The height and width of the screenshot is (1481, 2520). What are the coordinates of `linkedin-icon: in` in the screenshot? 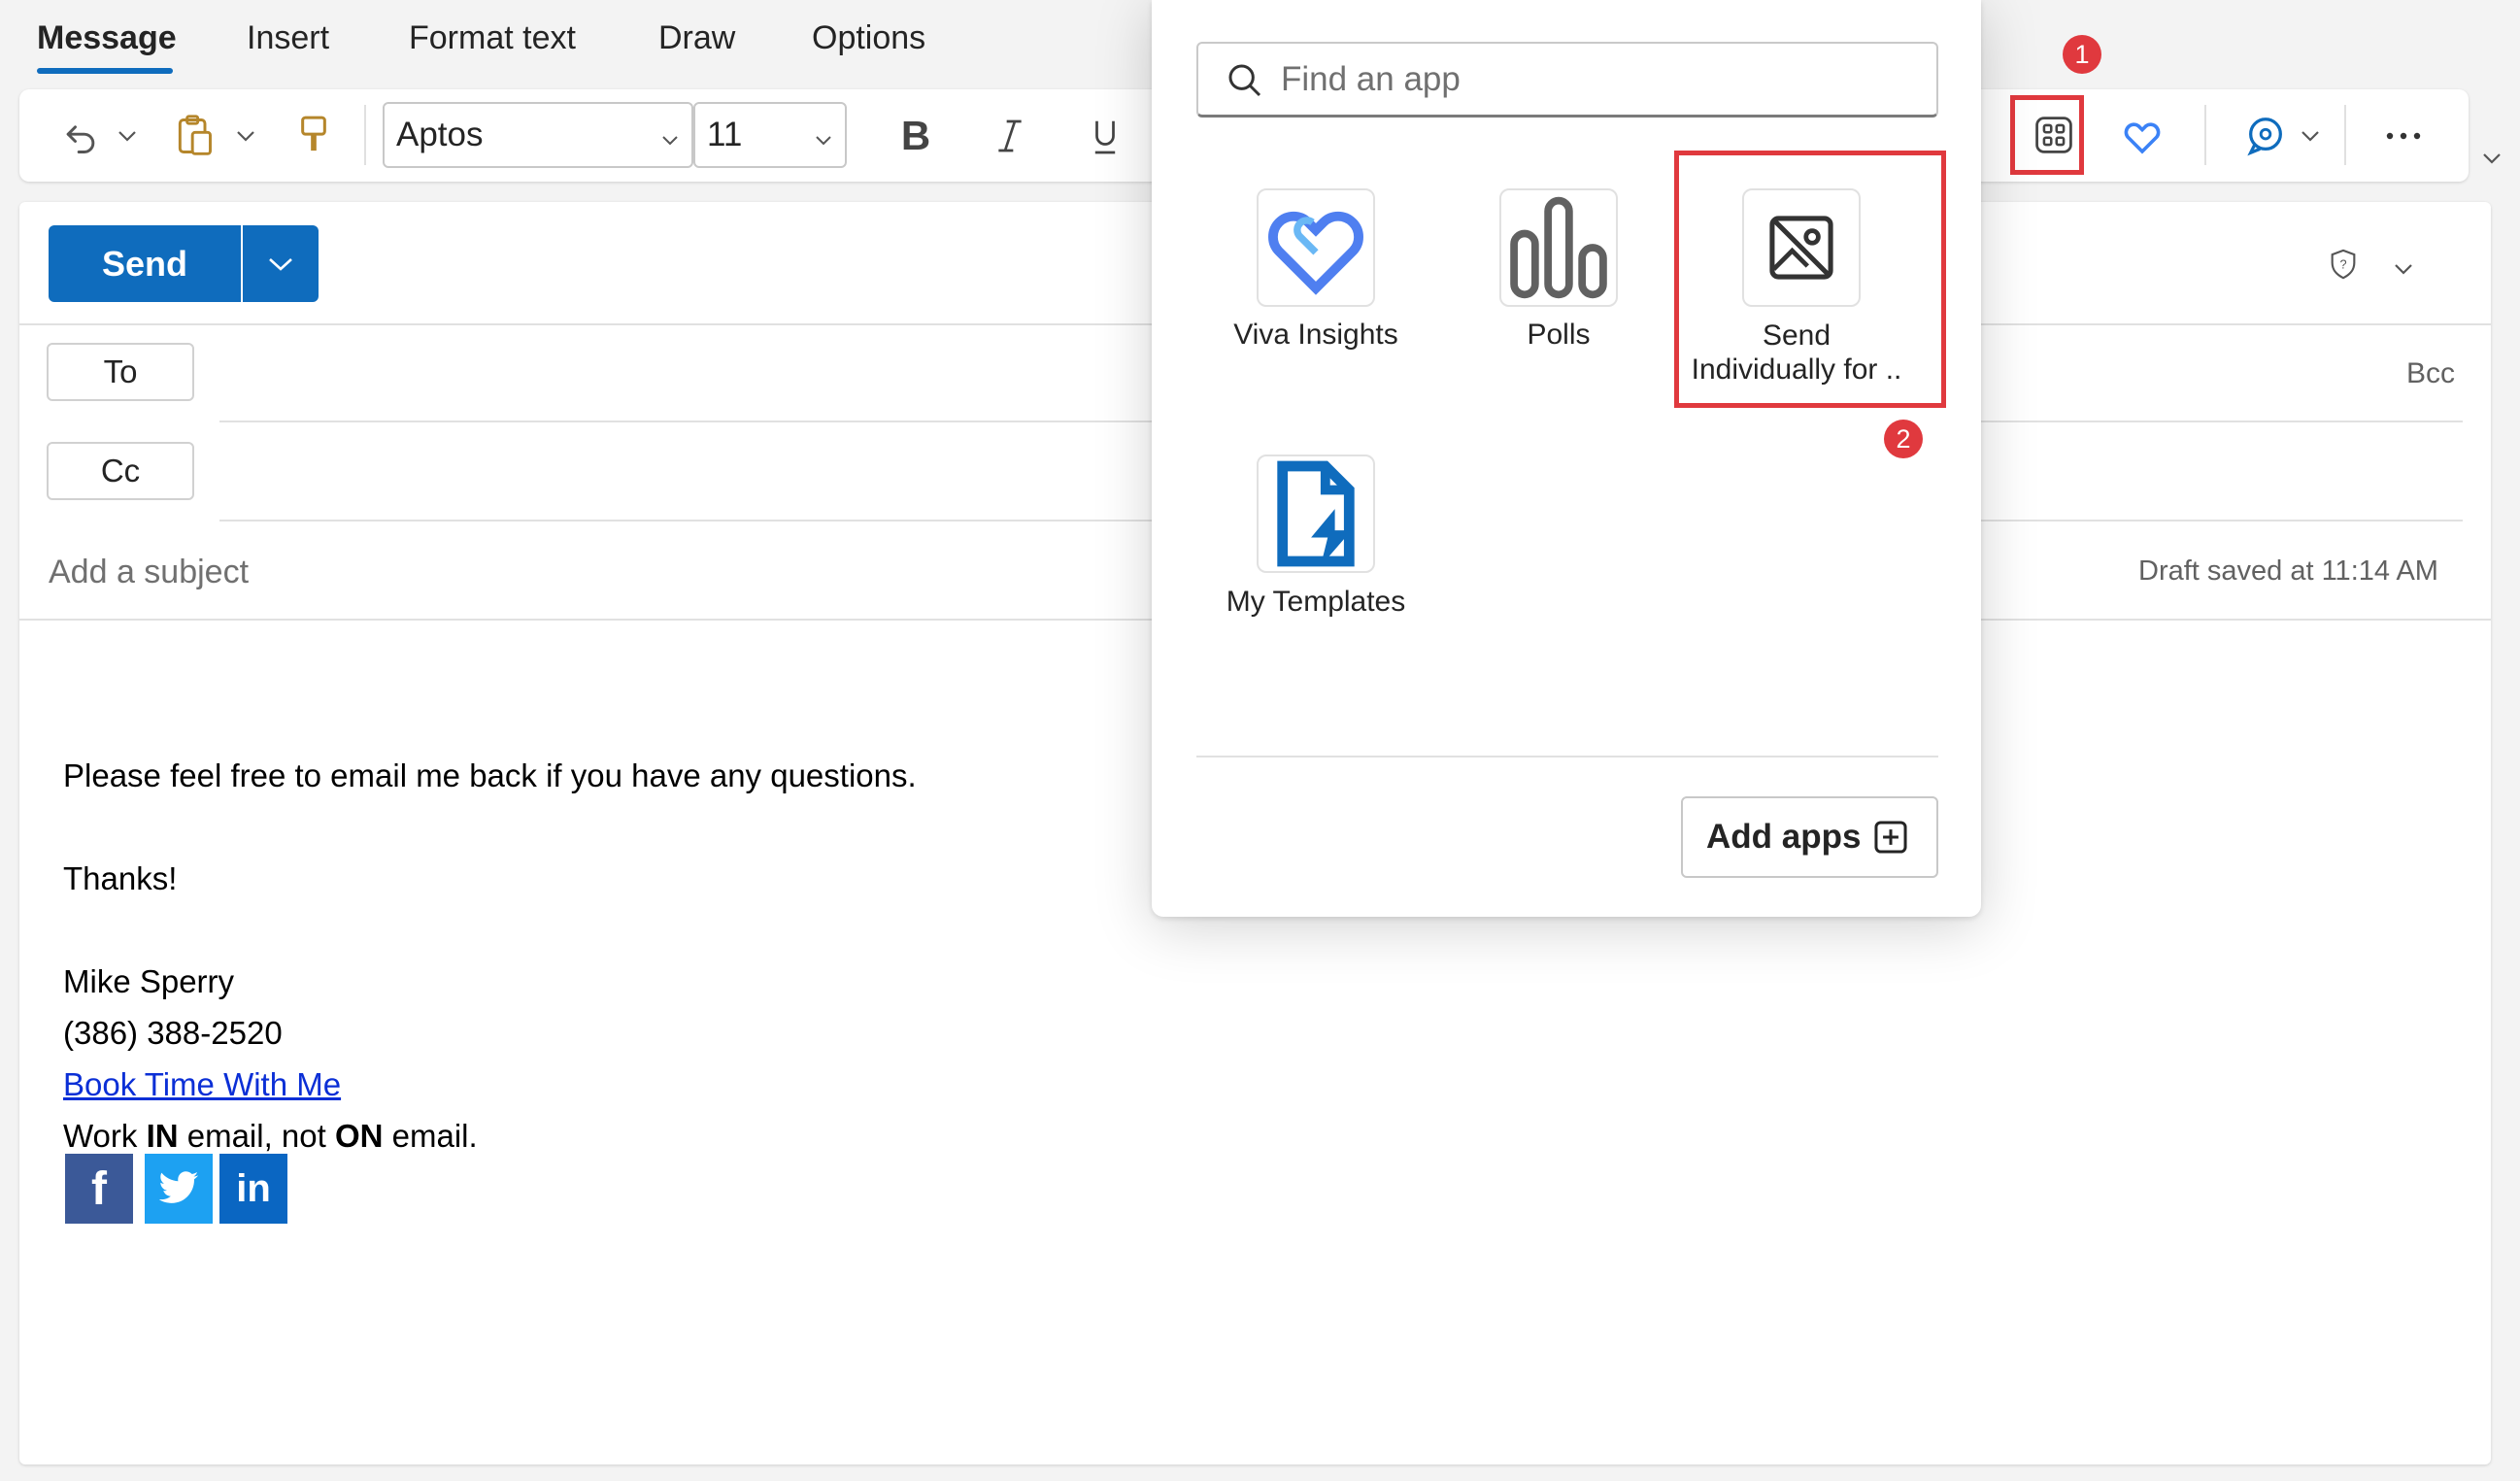 It's located at (253, 1189).